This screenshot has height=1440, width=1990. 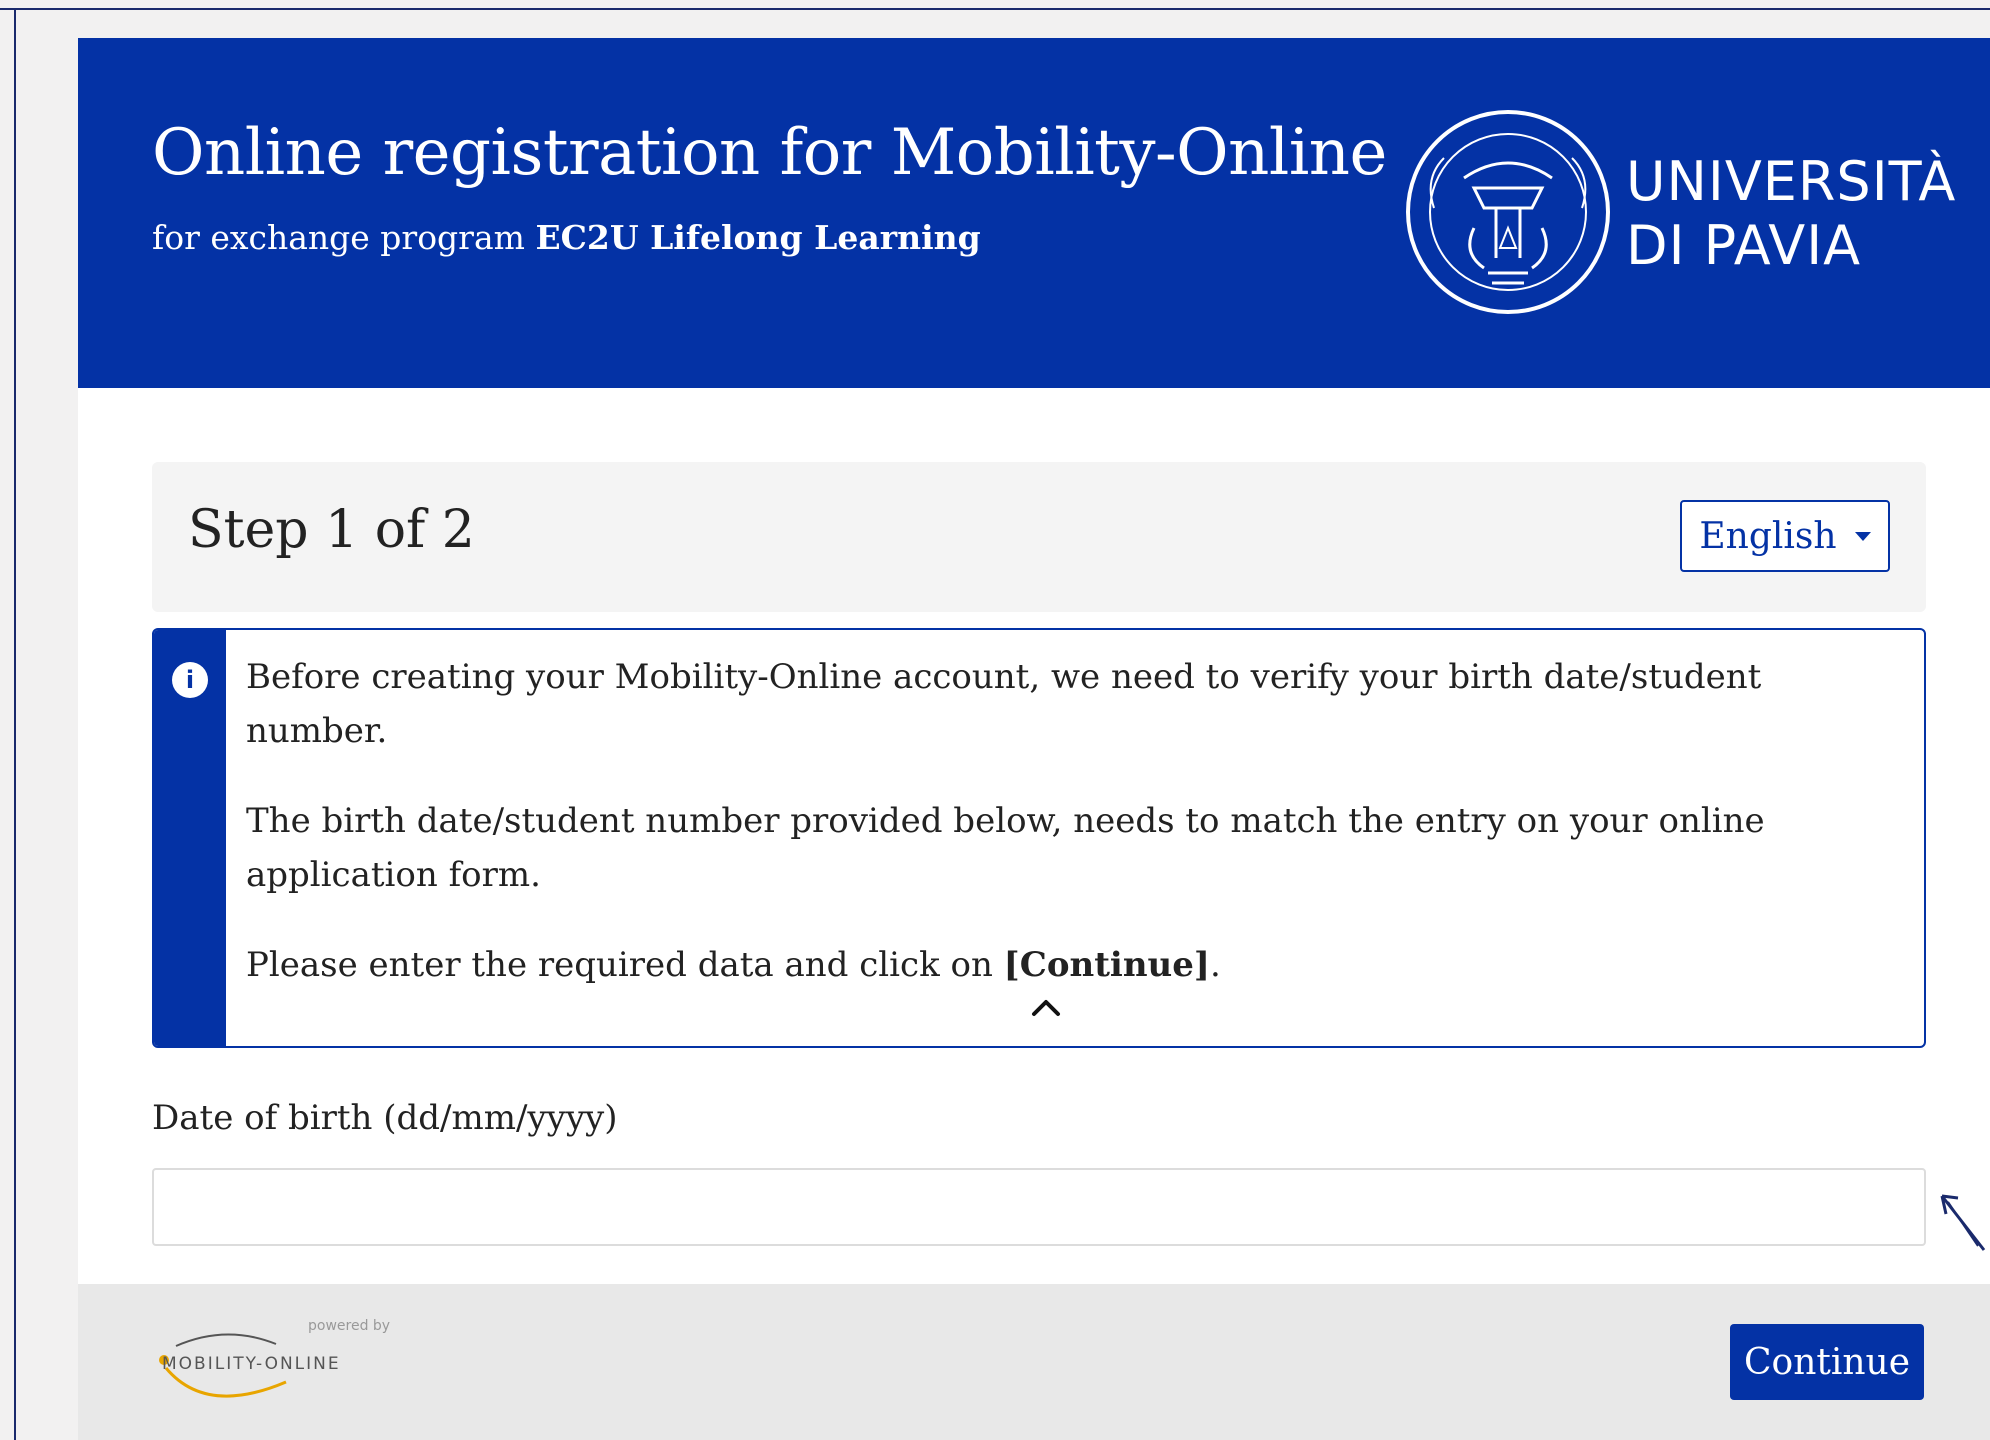 What do you see at coordinates (1963, 1222) in the screenshot?
I see `arrow-annotation-icon` at bounding box center [1963, 1222].